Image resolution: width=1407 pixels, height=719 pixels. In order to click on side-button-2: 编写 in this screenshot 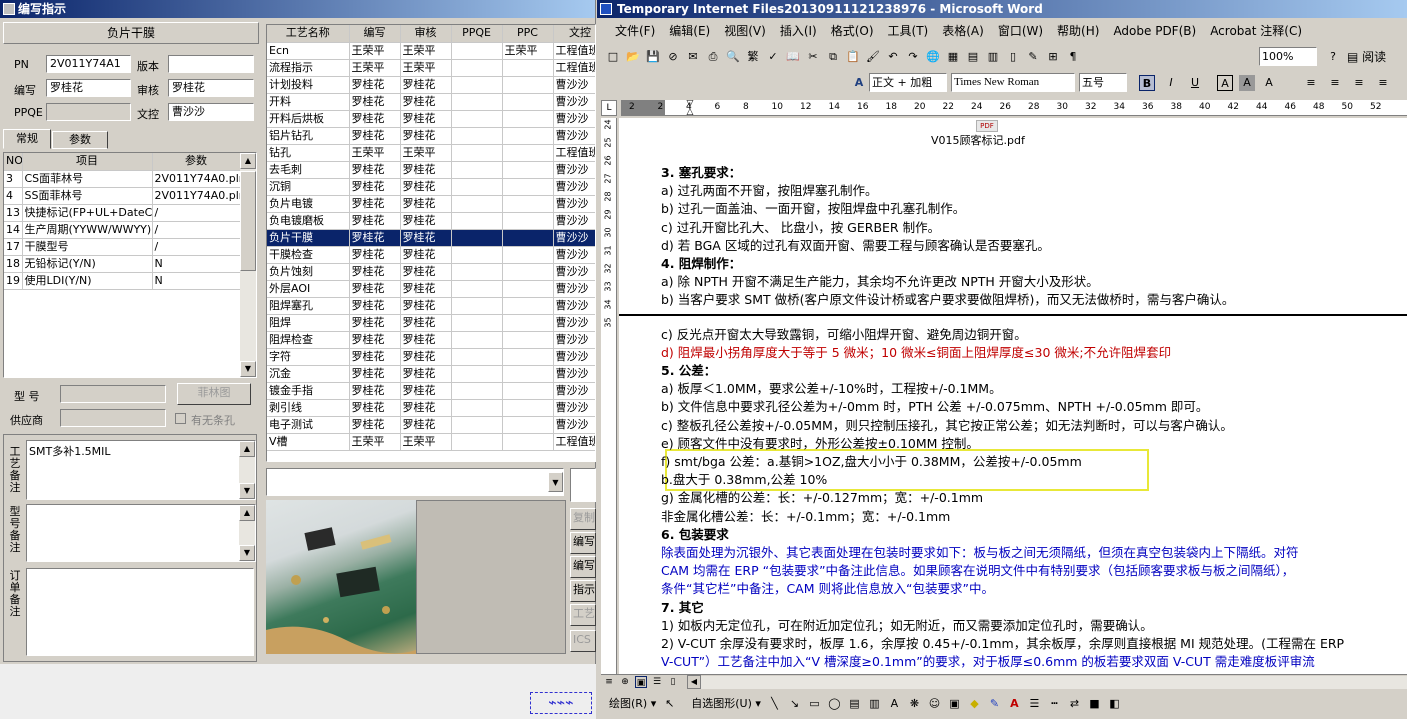, I will do `click(583, 567)`.